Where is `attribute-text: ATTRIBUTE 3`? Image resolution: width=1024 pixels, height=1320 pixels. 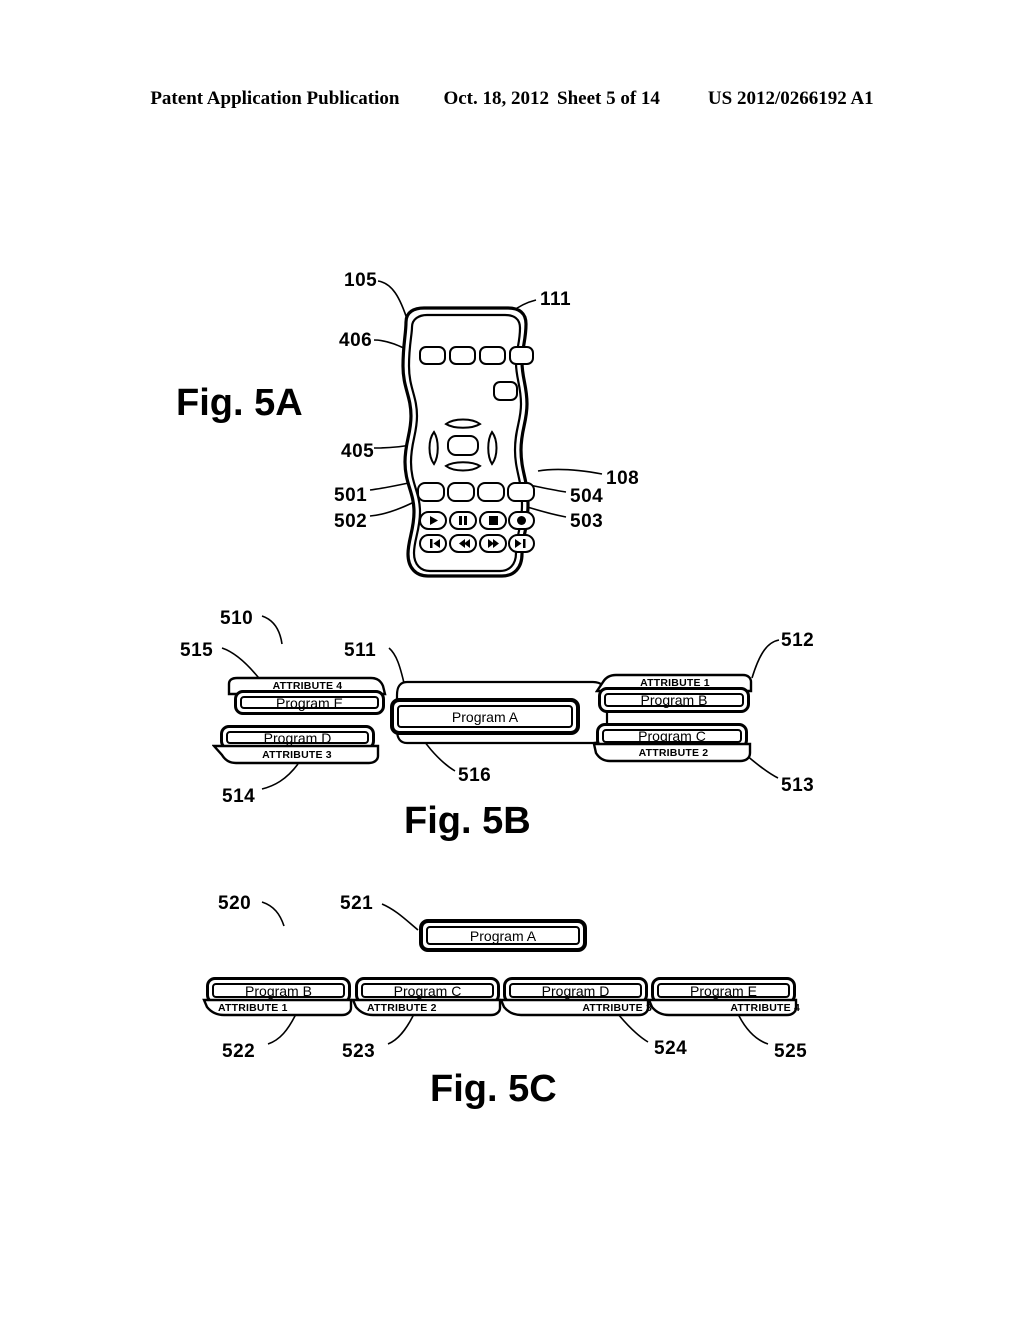 attribute-text: ATTRIBUTE 3 is located at coordinates (297, 755).